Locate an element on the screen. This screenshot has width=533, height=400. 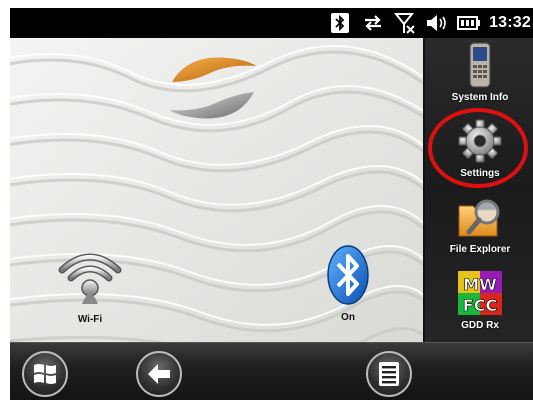
launcher-label: GDD Rx is located at coordinates (480, 325).